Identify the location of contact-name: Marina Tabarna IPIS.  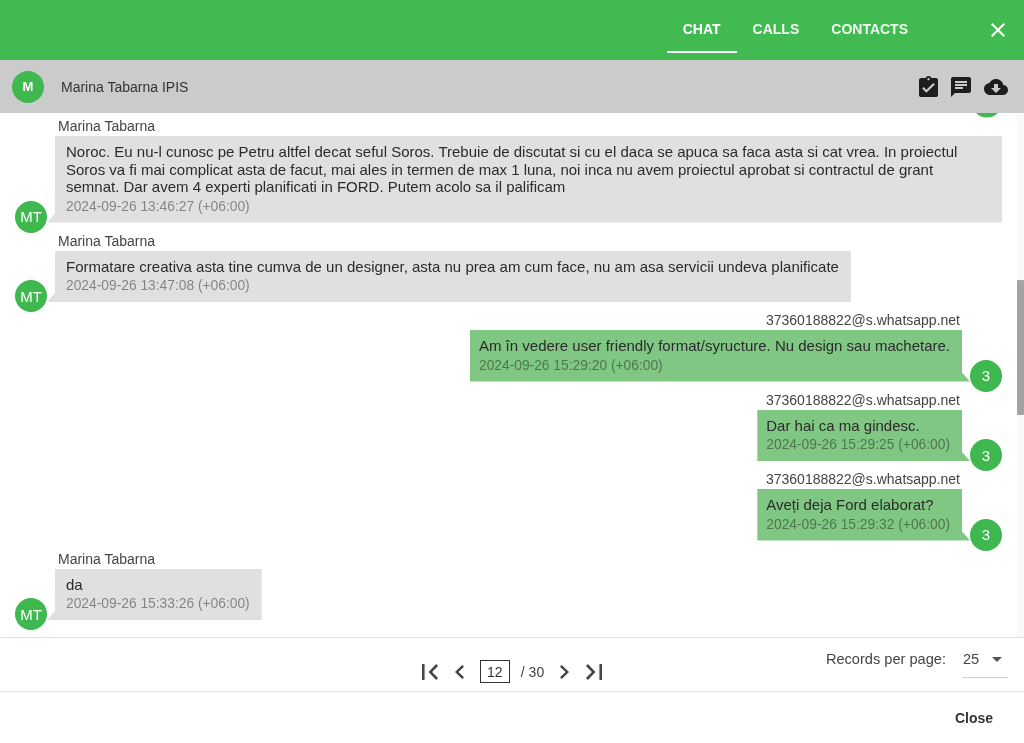
(125, 86).